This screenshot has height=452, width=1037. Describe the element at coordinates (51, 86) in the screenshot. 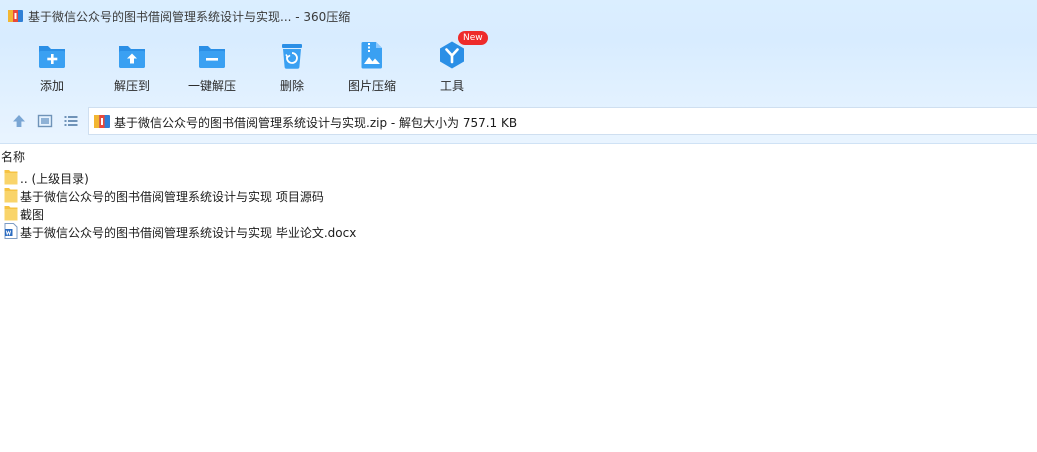

I see `add-label: 添加` at that location.